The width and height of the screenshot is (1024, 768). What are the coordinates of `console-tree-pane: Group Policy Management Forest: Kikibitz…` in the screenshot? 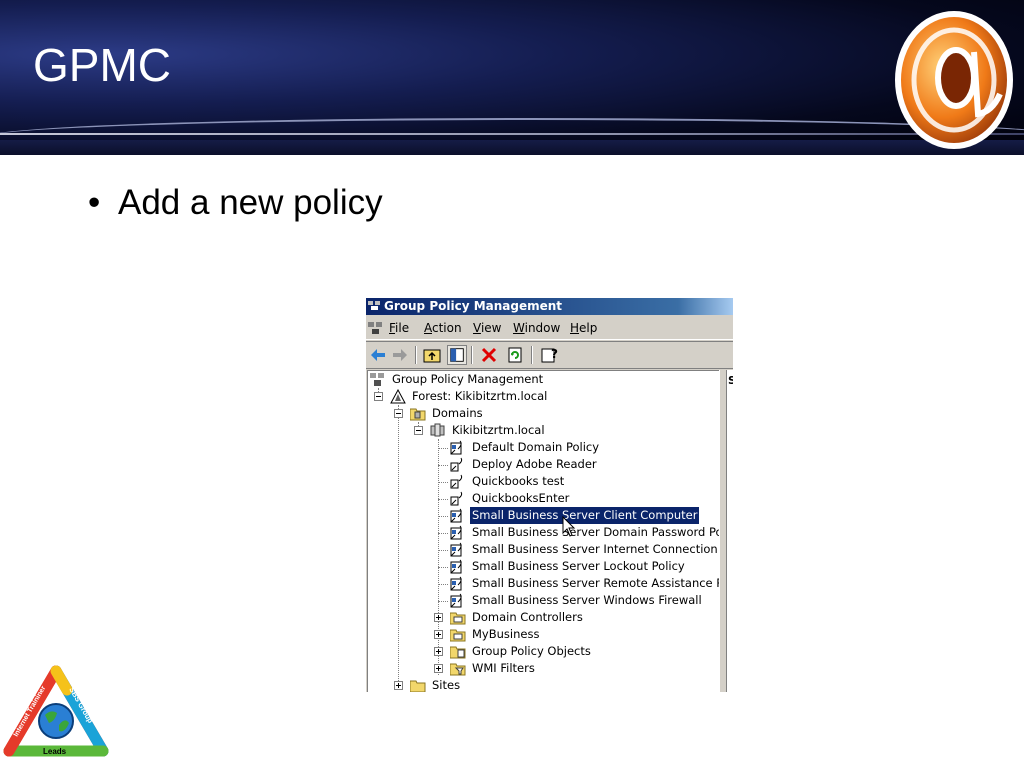 It's located at (550, 531).